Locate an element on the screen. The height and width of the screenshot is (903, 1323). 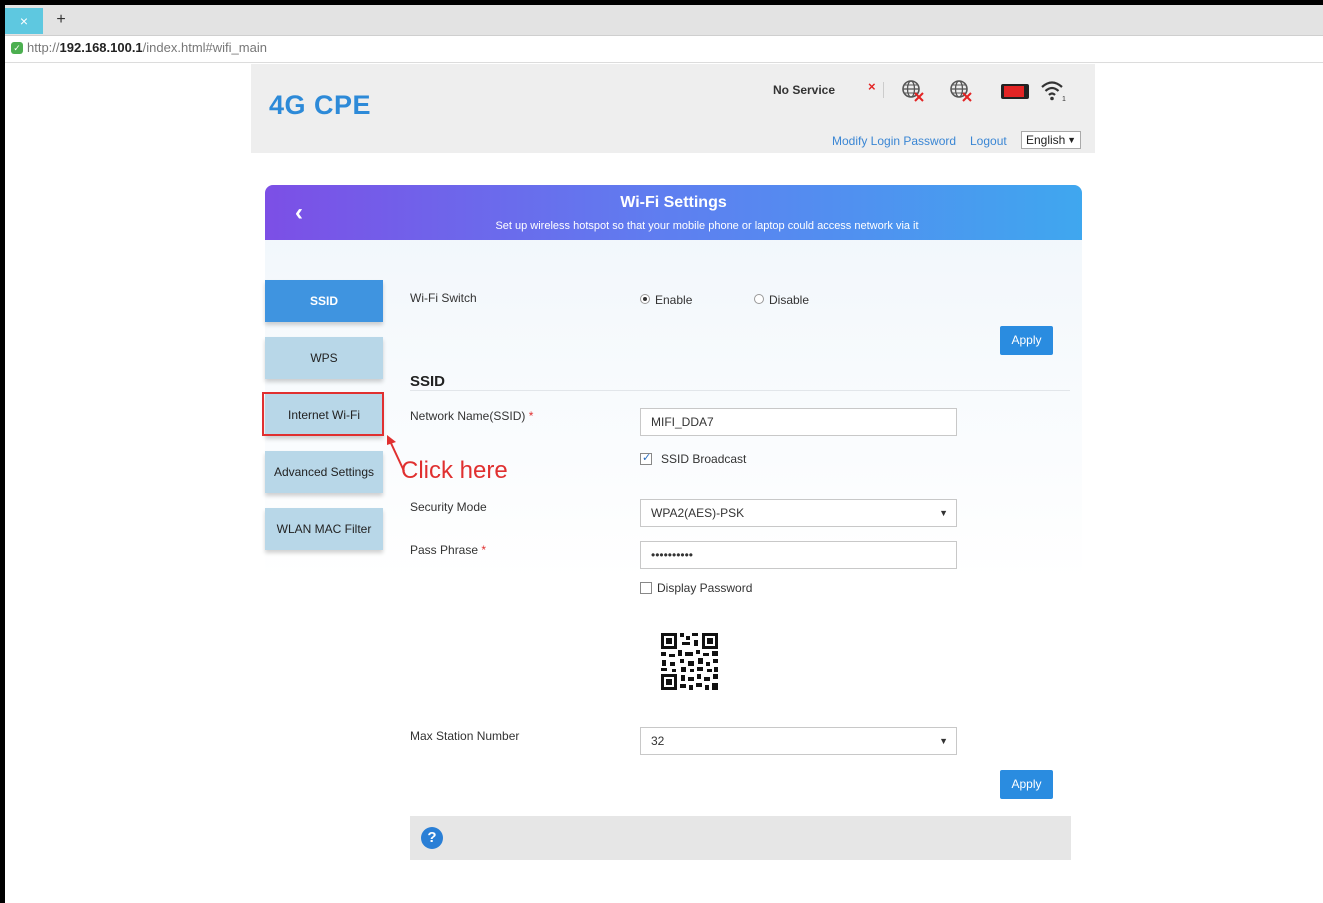
ssid-broadcast-label: SSID Broadcast is located at coordinates (704, 459).